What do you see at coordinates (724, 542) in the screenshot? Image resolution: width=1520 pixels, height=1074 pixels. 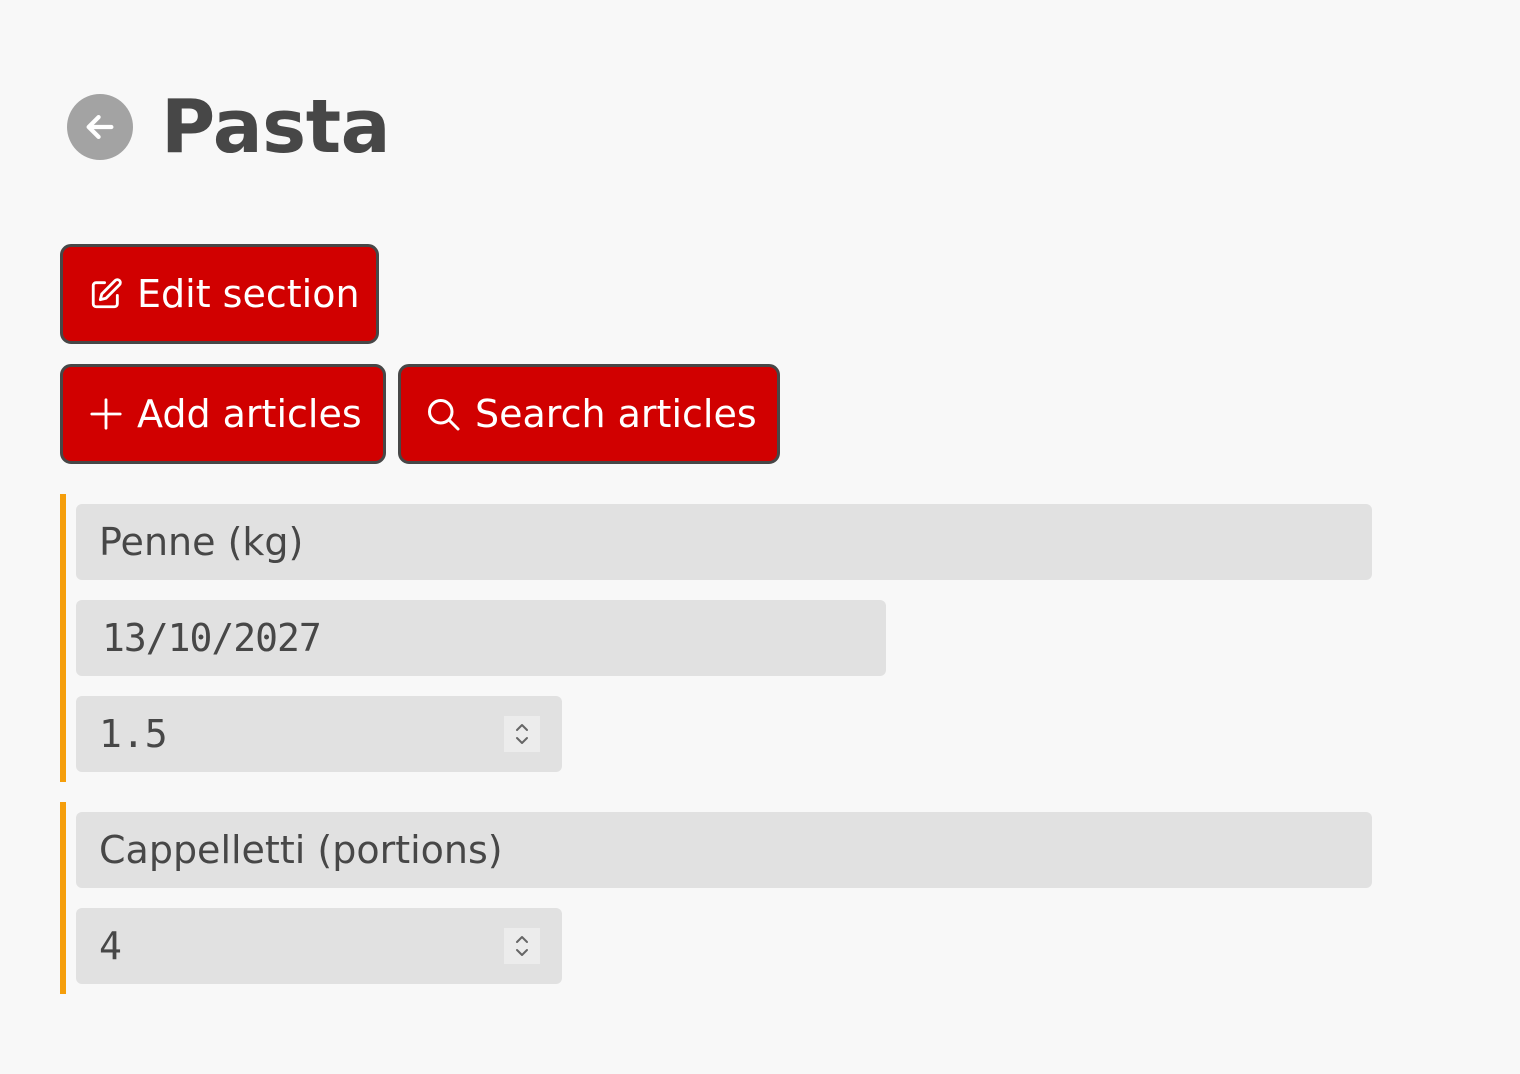 I see `article-name-field: Penne (kg)` at bounding box center [724, 542].